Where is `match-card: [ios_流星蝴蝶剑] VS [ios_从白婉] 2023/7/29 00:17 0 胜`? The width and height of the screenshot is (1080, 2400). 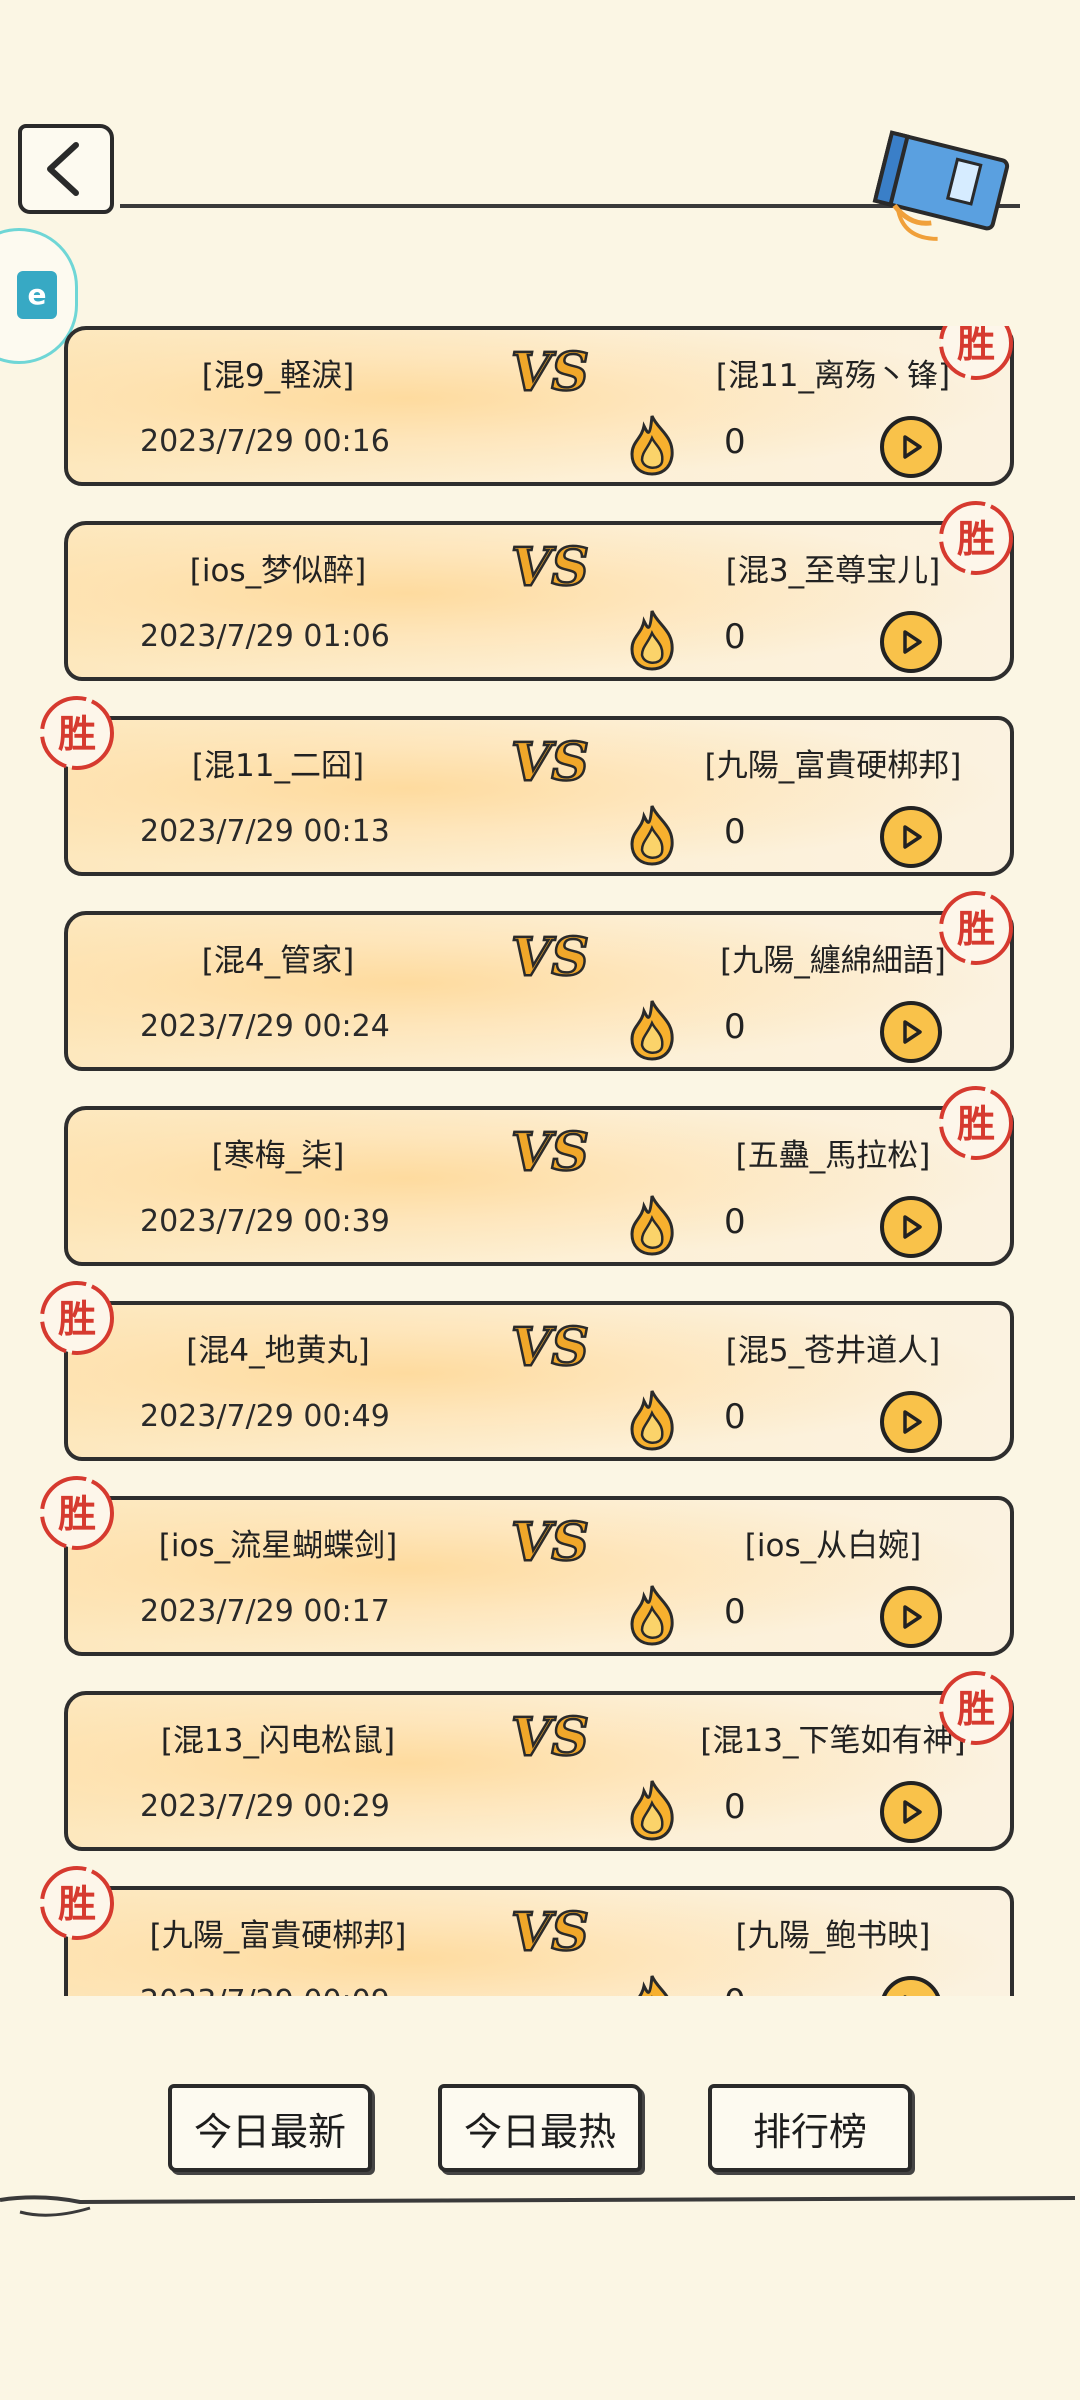
match-card: [ios_流星蝴蝶剑] VS [ios_从白婉] 2023/7/29 00:17 0 胜 is located at coordinates (527, 1566).